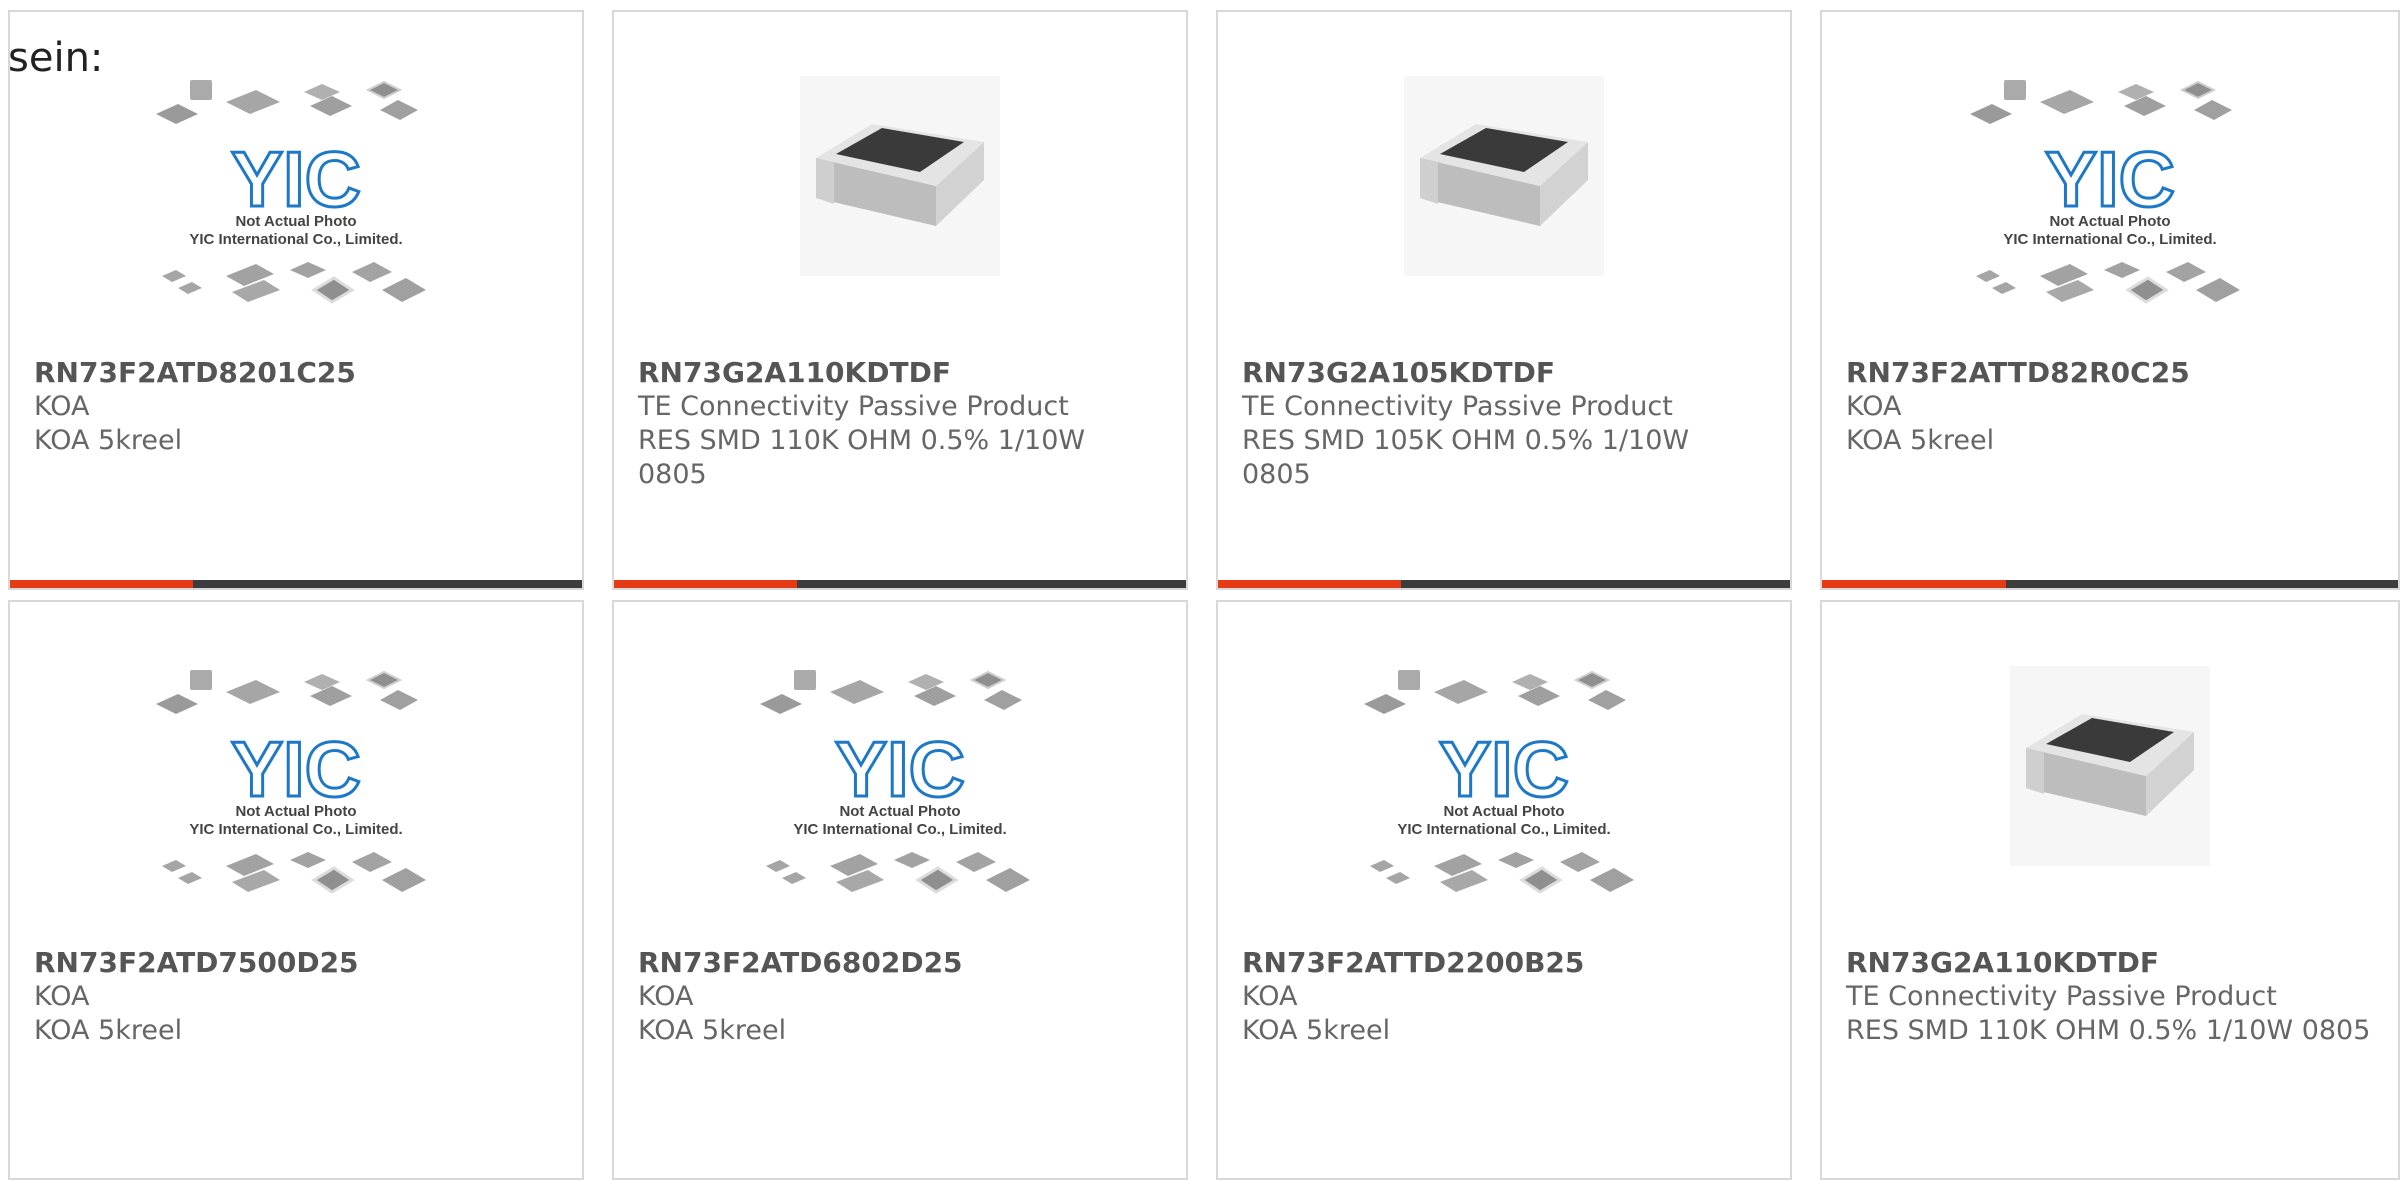 The image size is (2400, 1180). Describe the element at coordinates (296, 963) in the screenshot. I see `part-number: RN73F2ATD7500D25` at that location.